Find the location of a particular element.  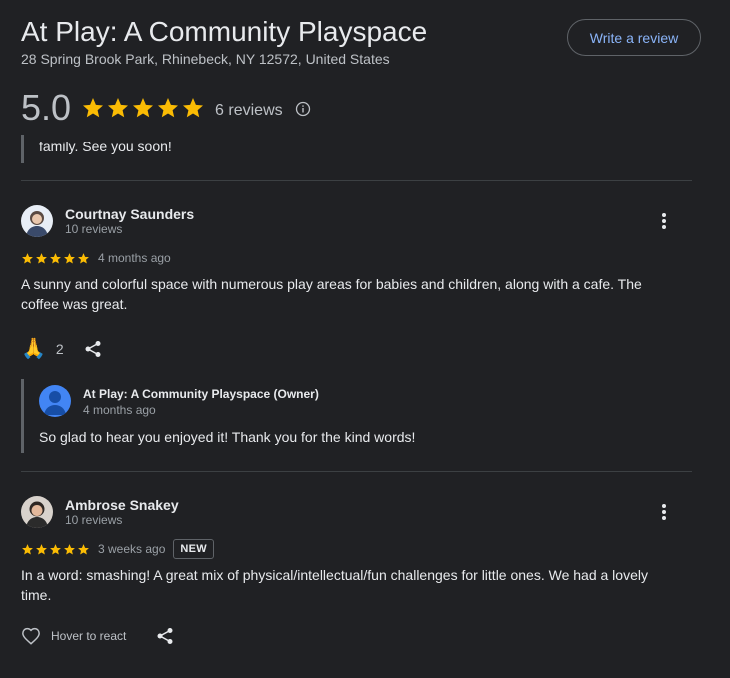

previous-reply-text: family. See you soon! is located at coordinates (105, 146).